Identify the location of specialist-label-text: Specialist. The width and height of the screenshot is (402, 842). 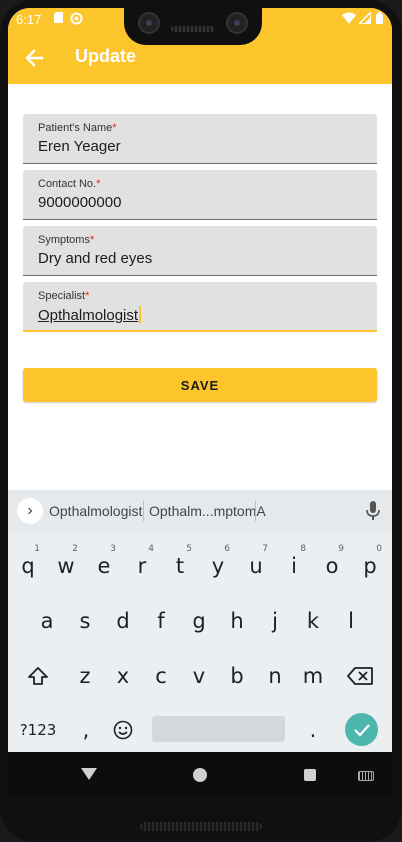
(62, 296).